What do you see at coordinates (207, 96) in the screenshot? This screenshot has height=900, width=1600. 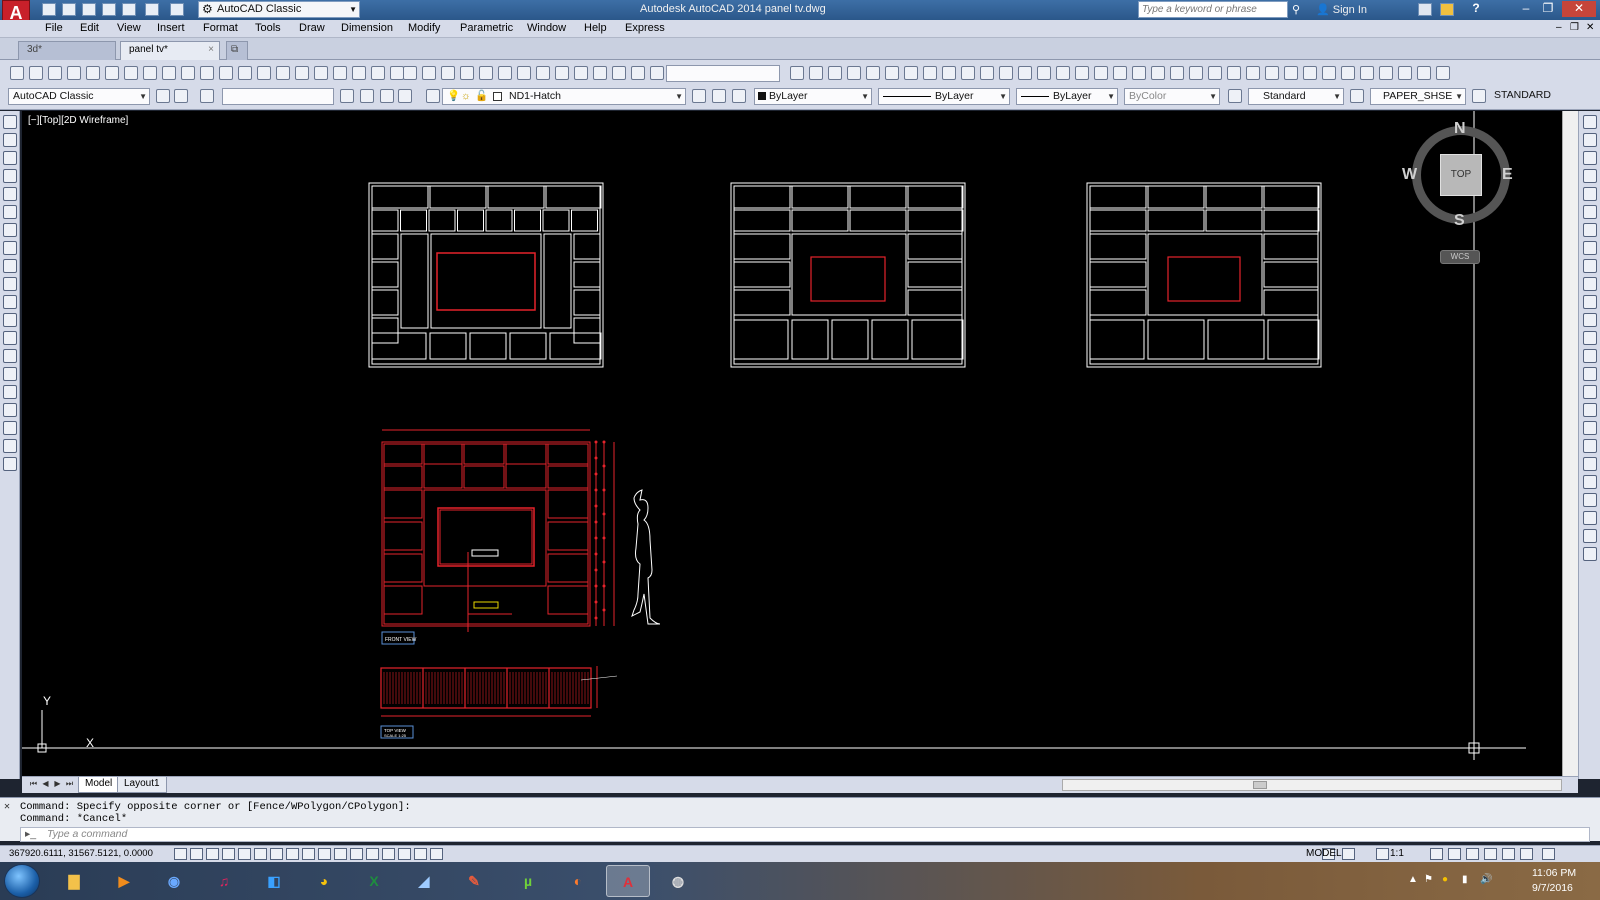 I see `text-style-icon` at bounding box center [207, 96].